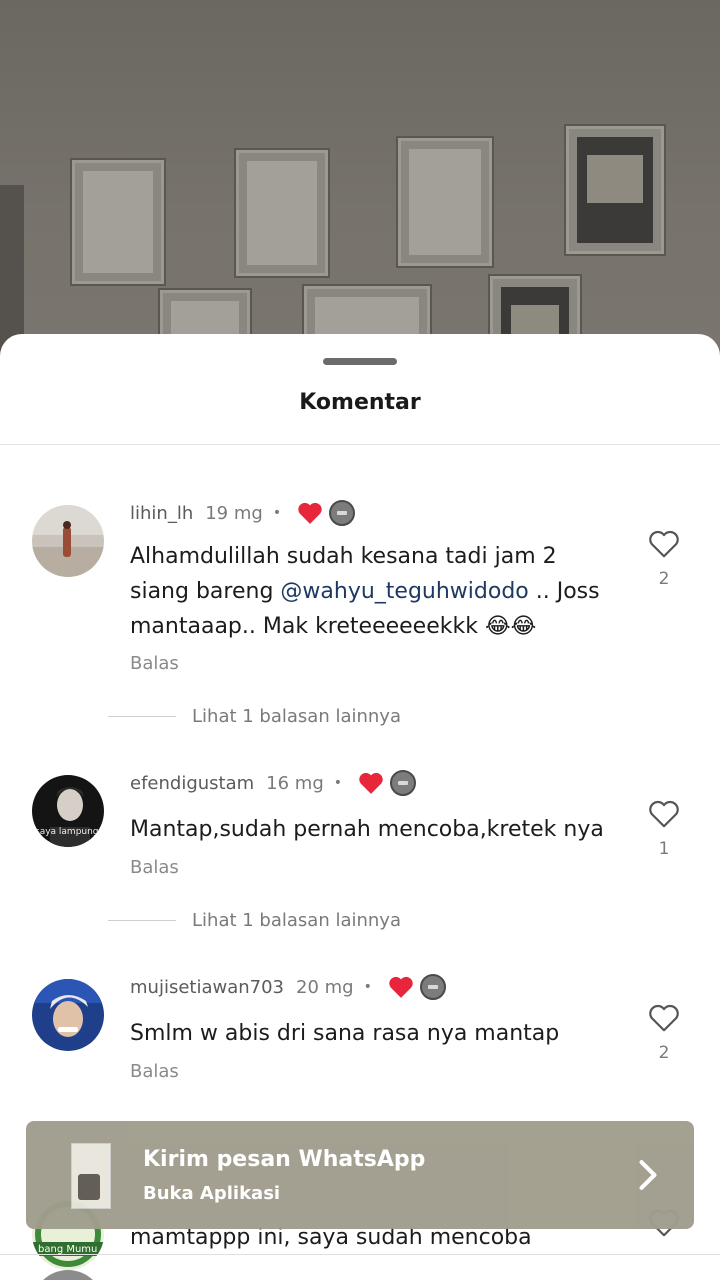  Describe the element at coordinates (367, 829) in the screenshot. I see `comment-text: Mantap,sudah pernah mencoba,kretek nya` at that location.